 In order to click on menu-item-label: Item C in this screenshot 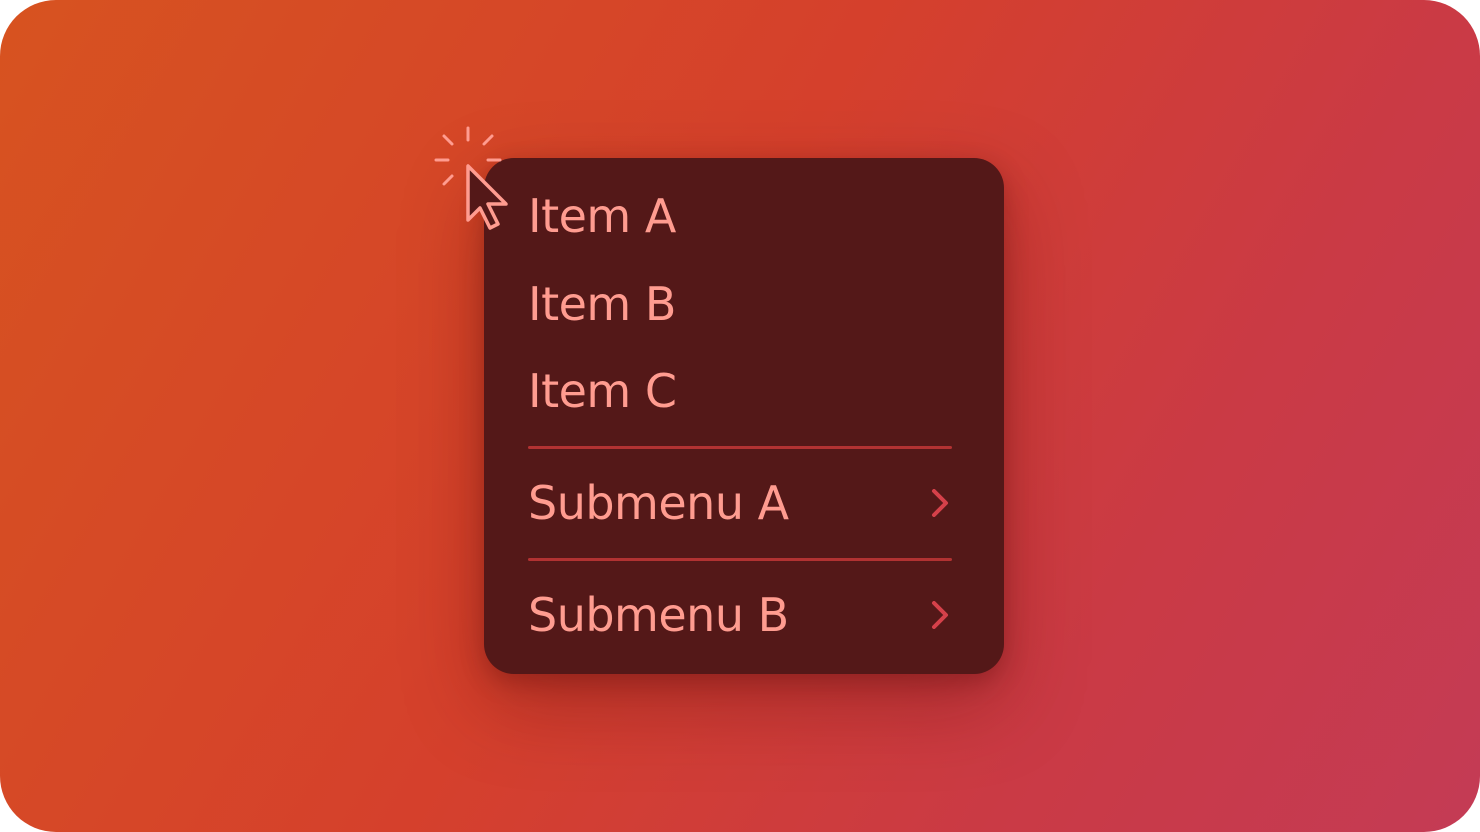, I will do `click(602, 391)`.